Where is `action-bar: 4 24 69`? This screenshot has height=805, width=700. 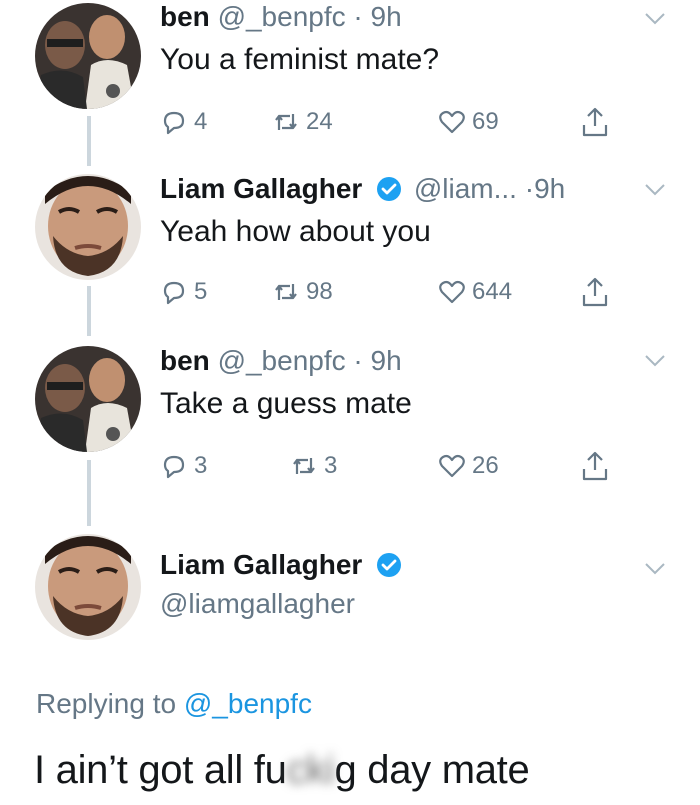 action-bar: 4 24 69 is located at coordinates (395, 124).